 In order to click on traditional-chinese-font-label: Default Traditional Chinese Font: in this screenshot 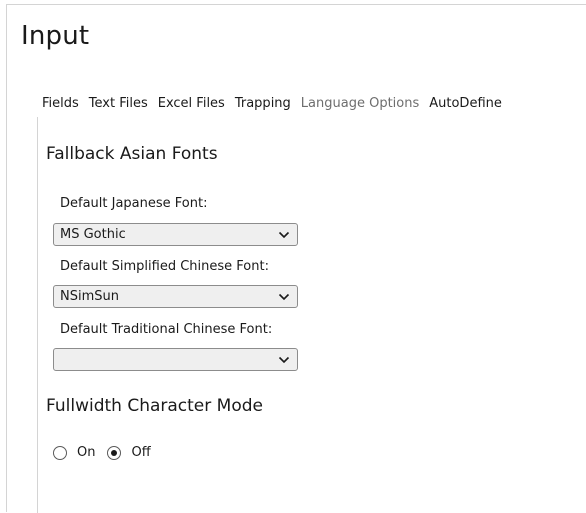, I will do `click(166, 329)`.